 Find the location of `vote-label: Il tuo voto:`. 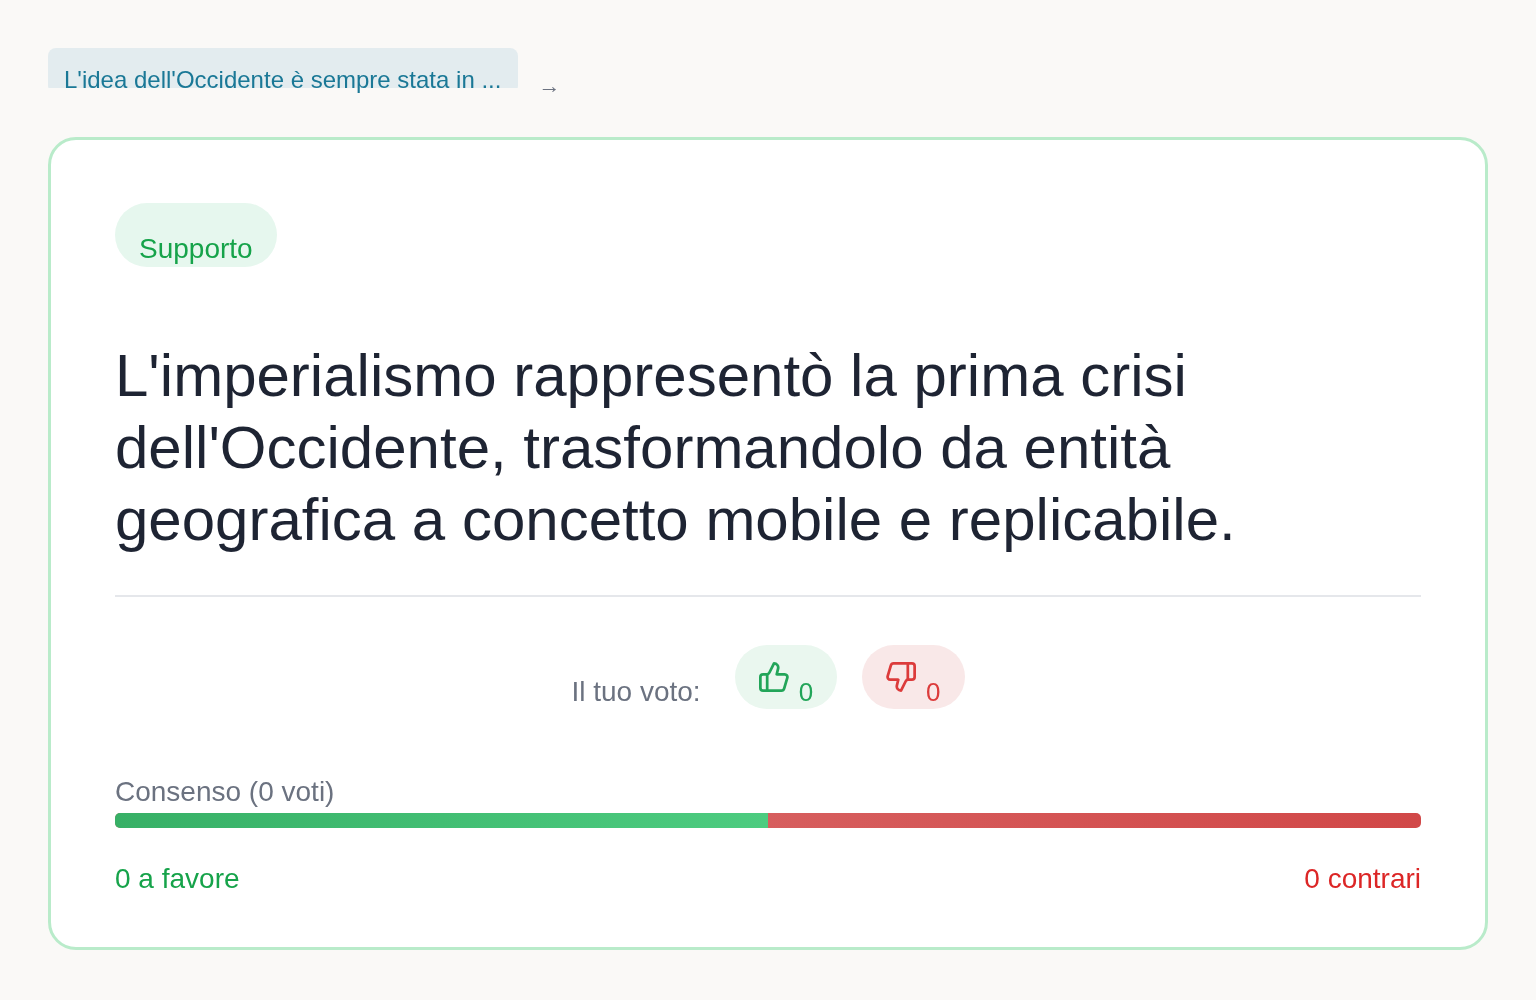

vote-label: Il tuo voto: is located at coordinates (636, 692).